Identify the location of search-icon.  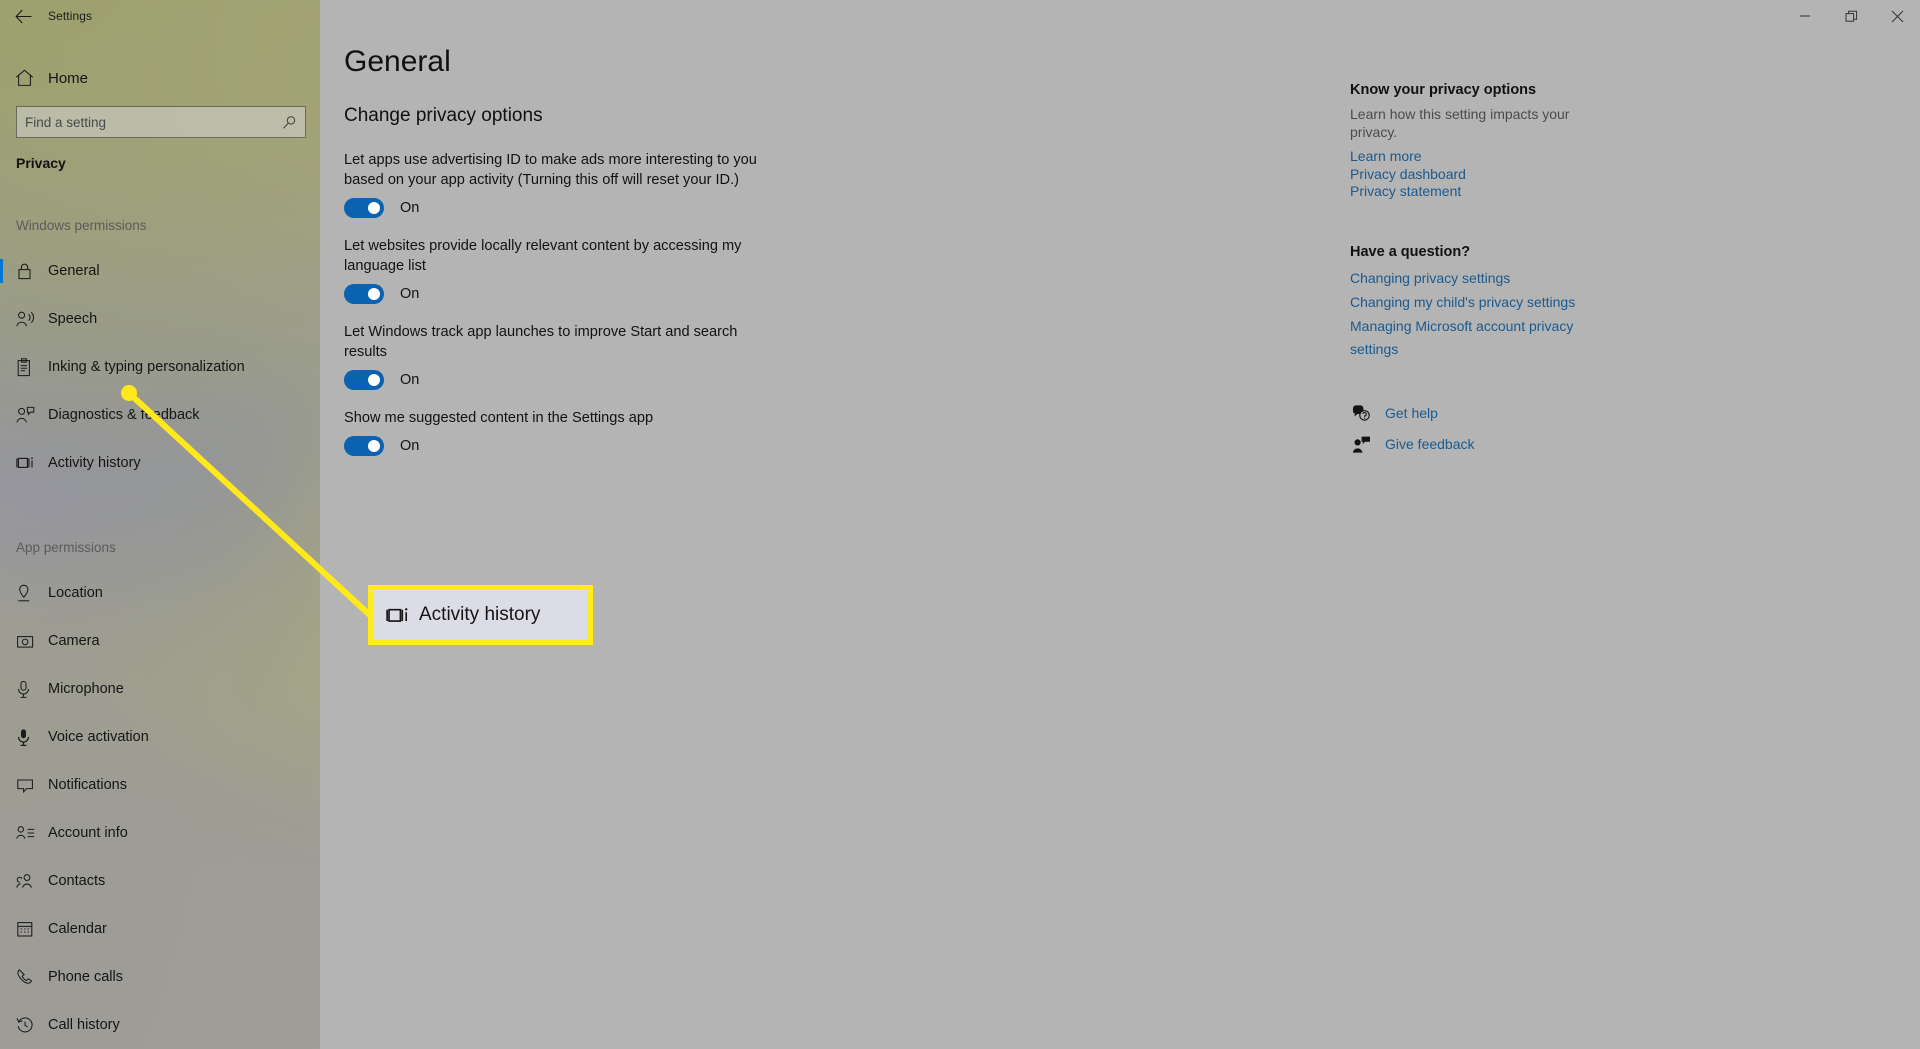
(289, 122).